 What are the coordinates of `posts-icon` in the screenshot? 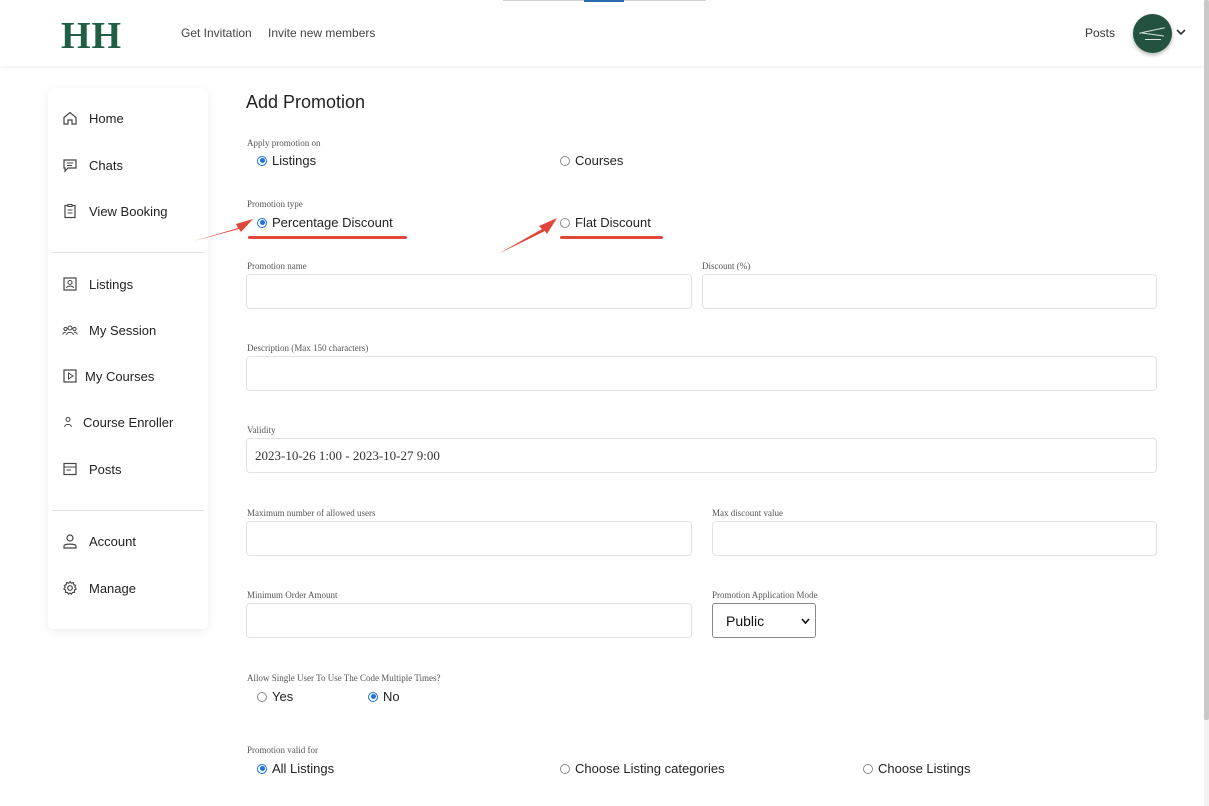 It's located at (70, 469).